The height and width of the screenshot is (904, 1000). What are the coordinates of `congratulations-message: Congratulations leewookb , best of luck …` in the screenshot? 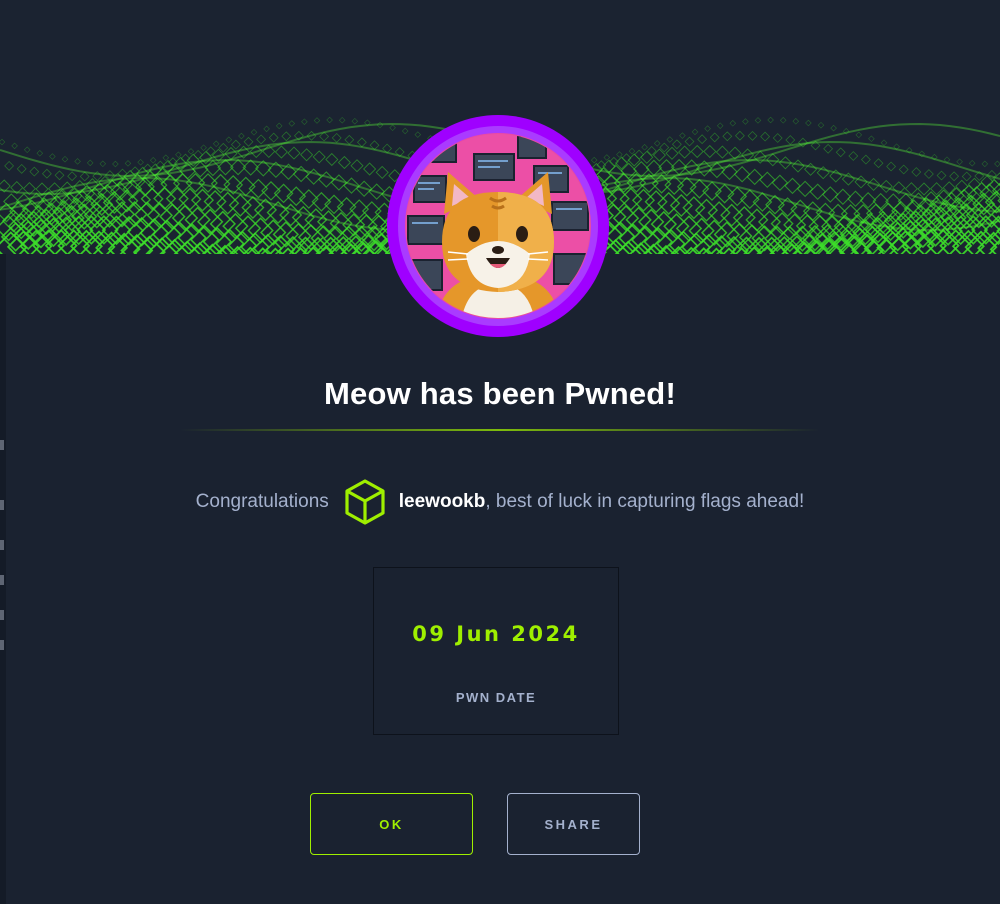 It's located at (500, 502).